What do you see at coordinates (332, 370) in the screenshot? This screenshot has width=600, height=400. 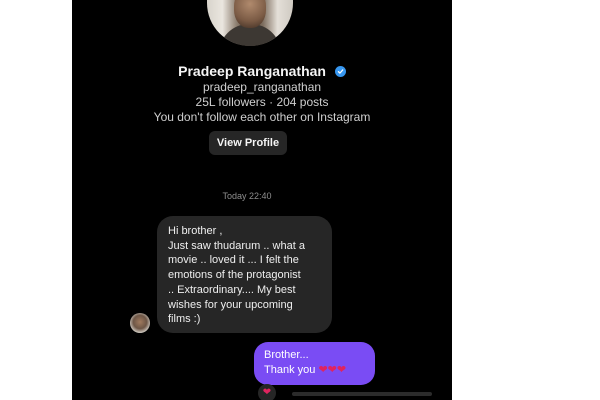 I see `heart-emoji-icon: ❤❤❤` at bounding box center [332, 370].